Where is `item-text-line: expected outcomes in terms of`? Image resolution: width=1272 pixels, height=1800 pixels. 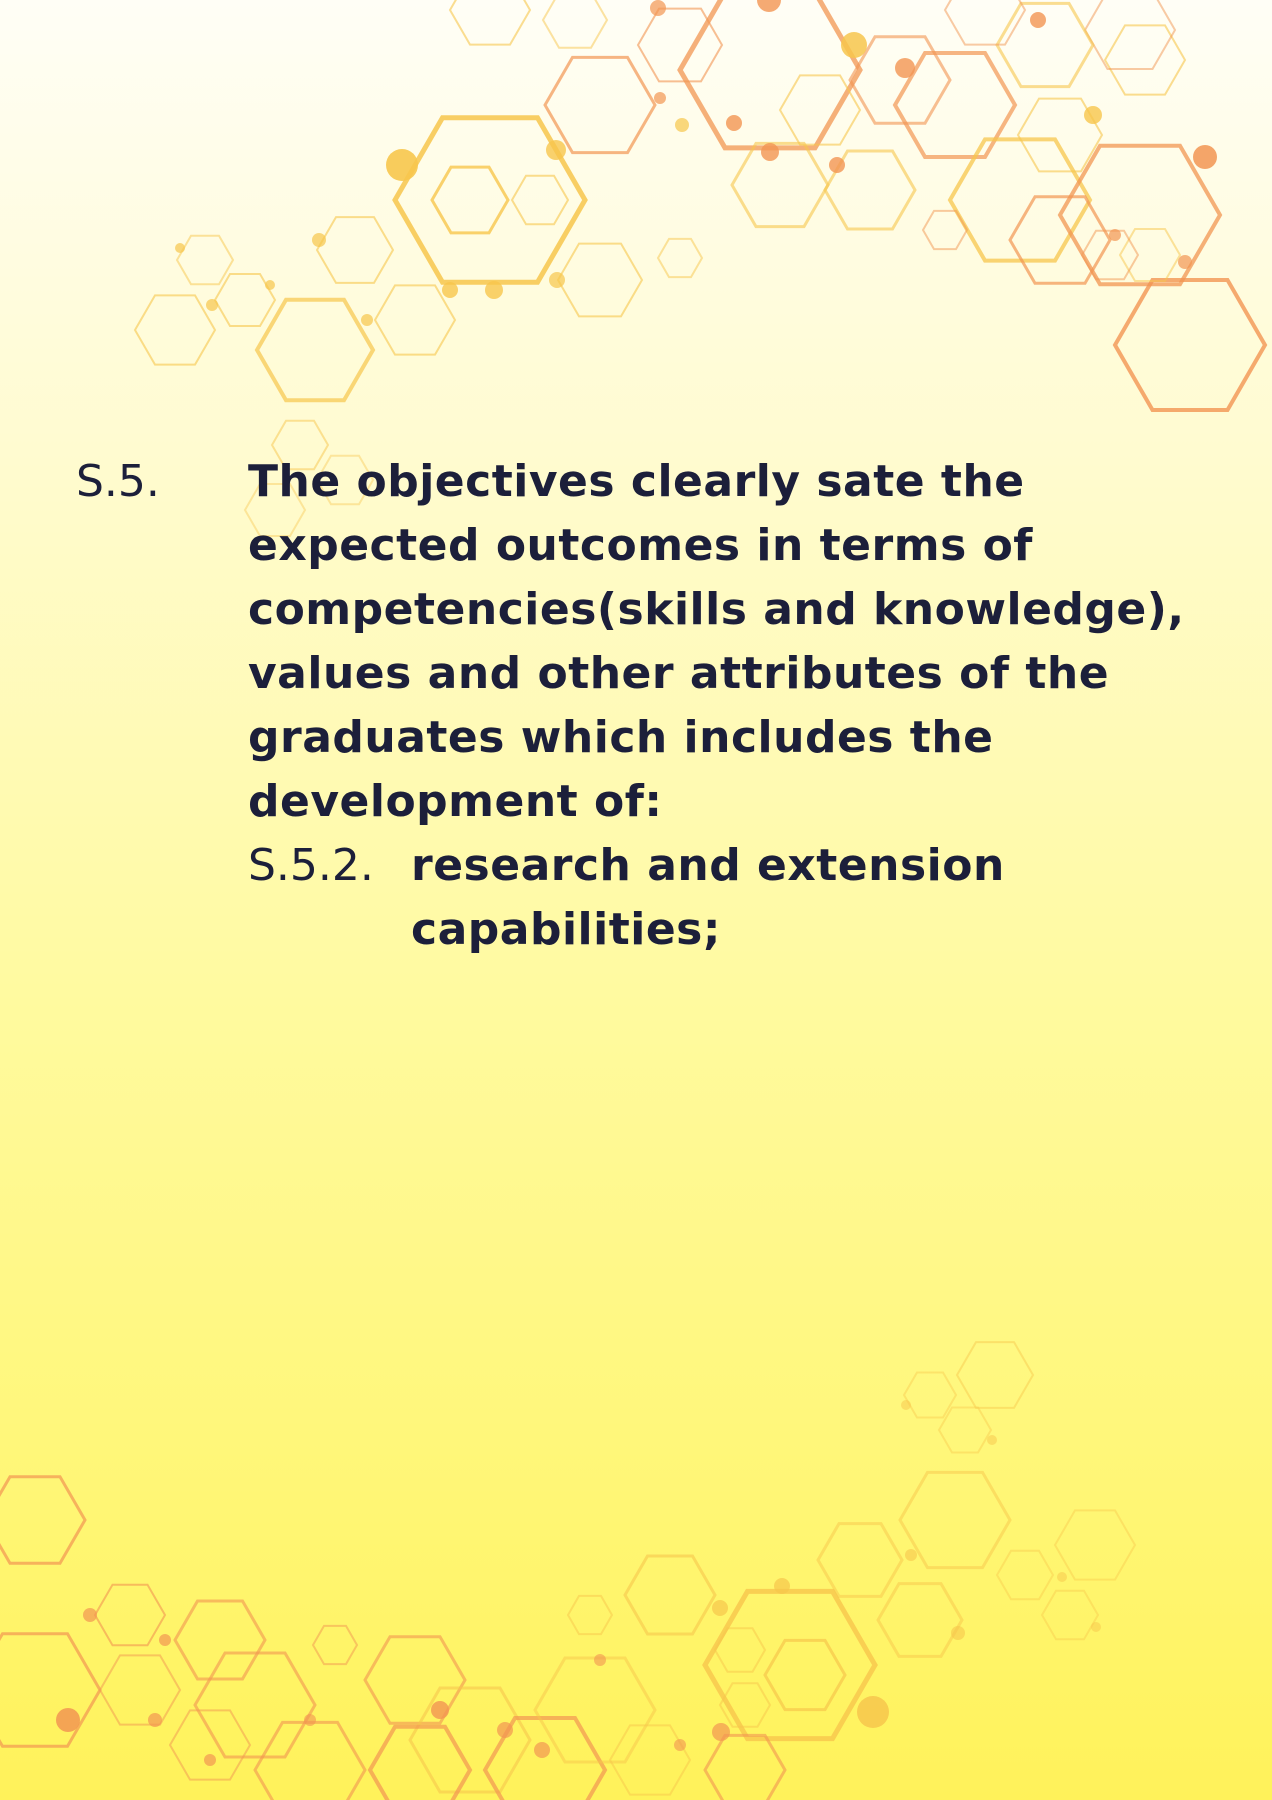 item-text-line: expected outcomes in terms of is located at coordinates (640, 545).